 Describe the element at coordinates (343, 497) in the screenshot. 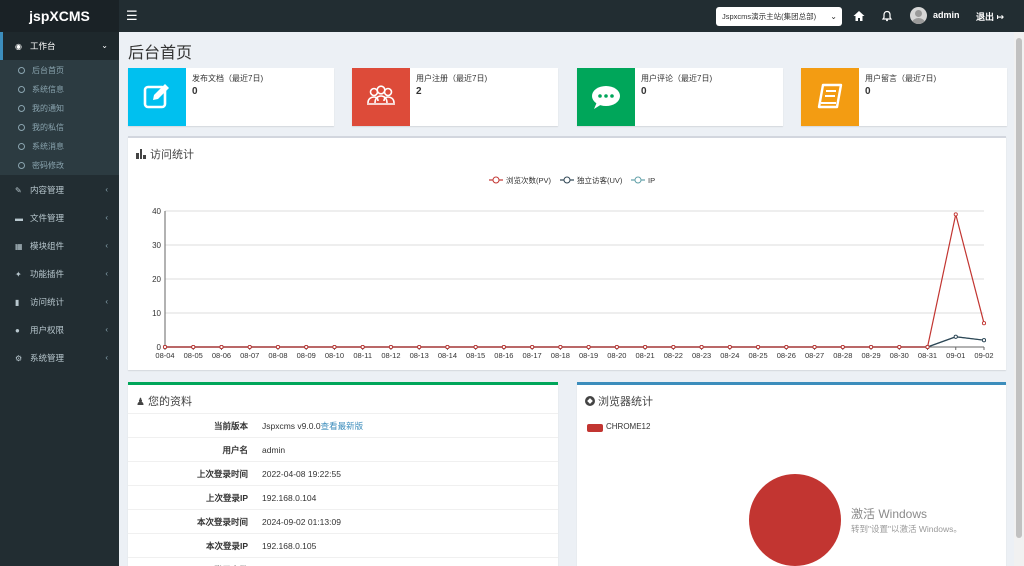

I see `profile-row-last-login-ip: 上次登录IP 192.168.0.104` at that location.